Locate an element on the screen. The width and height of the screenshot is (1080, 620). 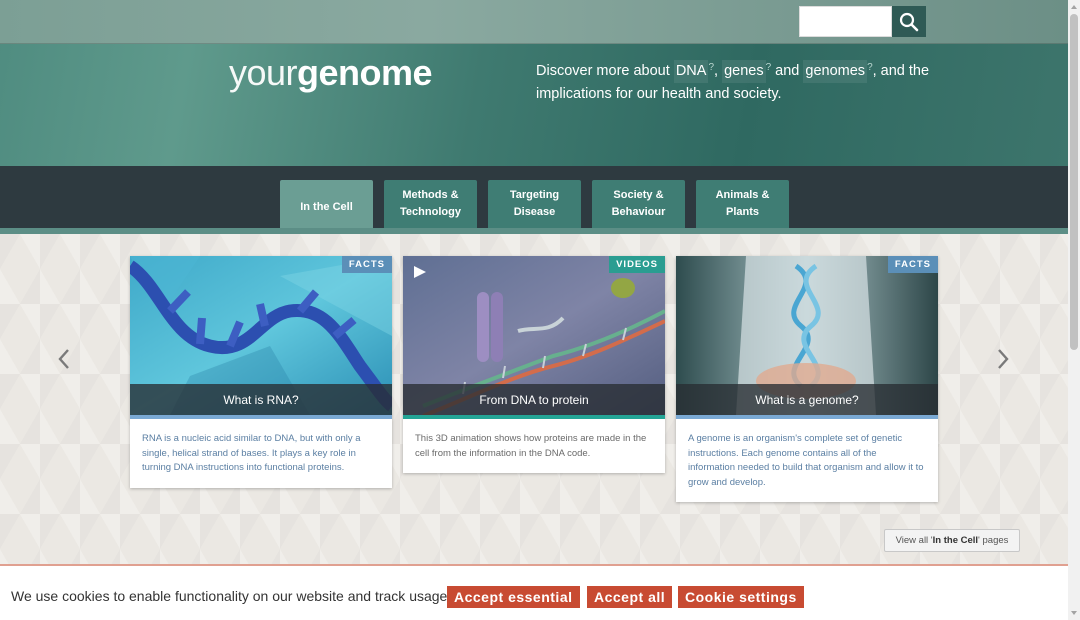
tab-label: Methods & Technology is located at coordinates (430, 203).